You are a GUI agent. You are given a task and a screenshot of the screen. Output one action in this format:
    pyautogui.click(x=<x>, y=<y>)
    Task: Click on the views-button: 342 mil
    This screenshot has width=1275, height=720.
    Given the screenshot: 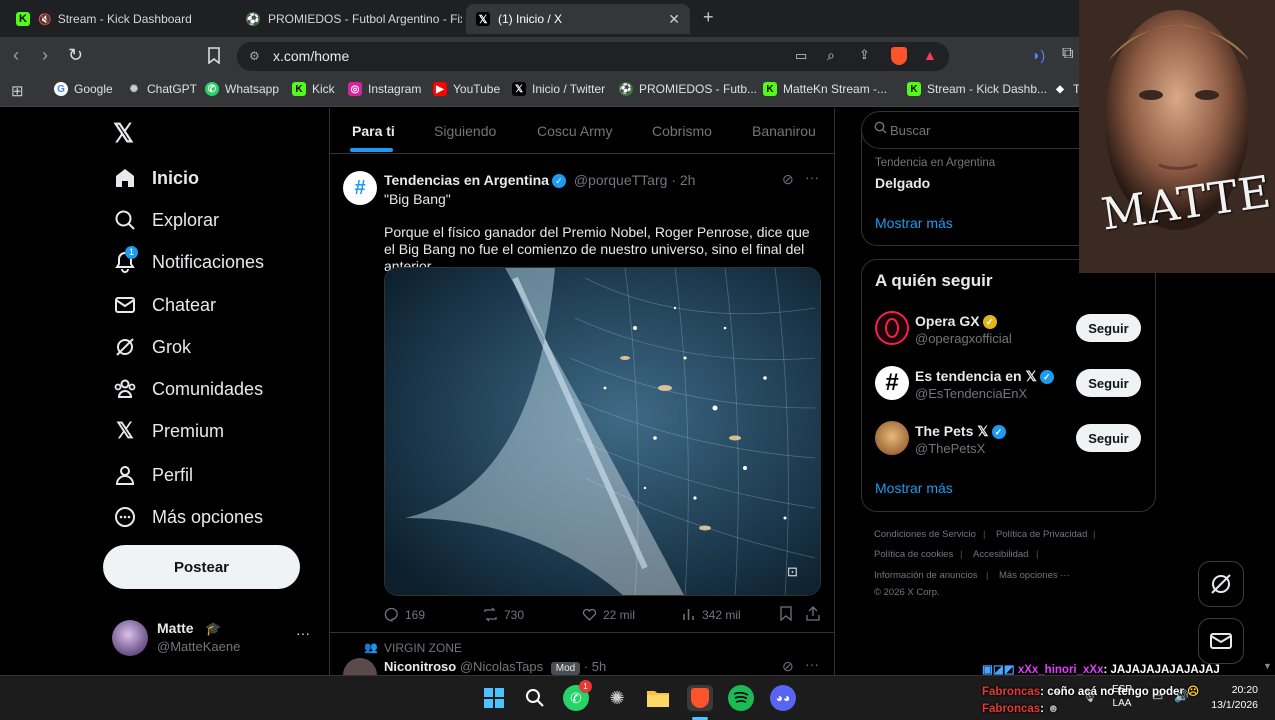 What is the action you would take?
    pyautogui.click(x=711, y=614)
    